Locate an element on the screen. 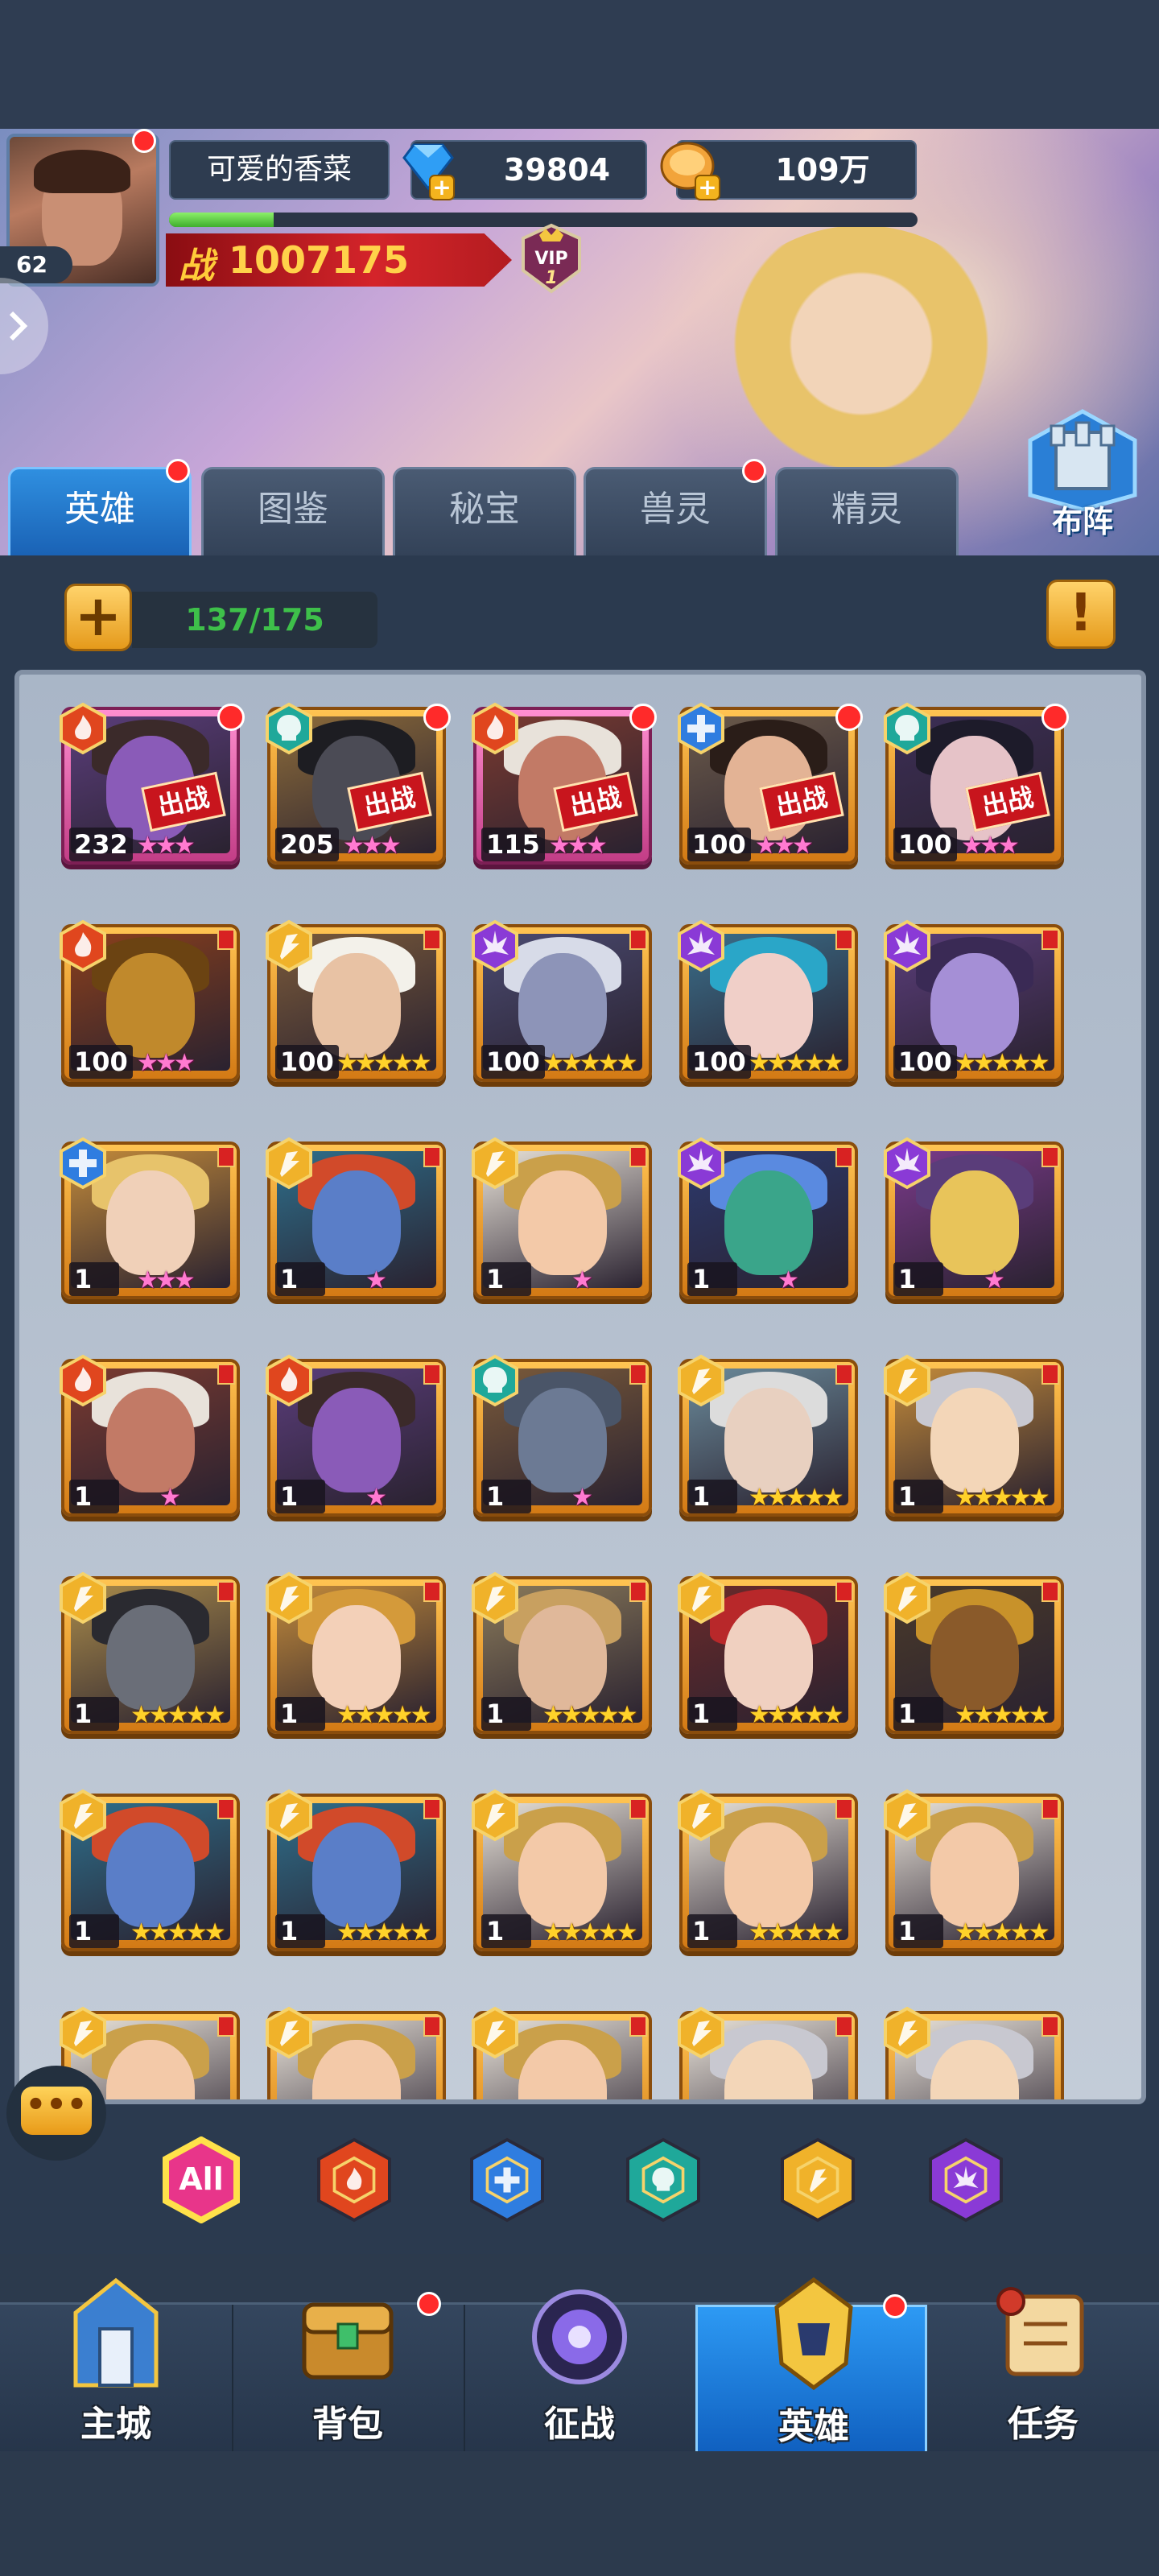 Image resolution: width=1159 pixels, height=2576 pixels. nav-hero-helmet: 英雄 is located at coordinates (811, 2365).